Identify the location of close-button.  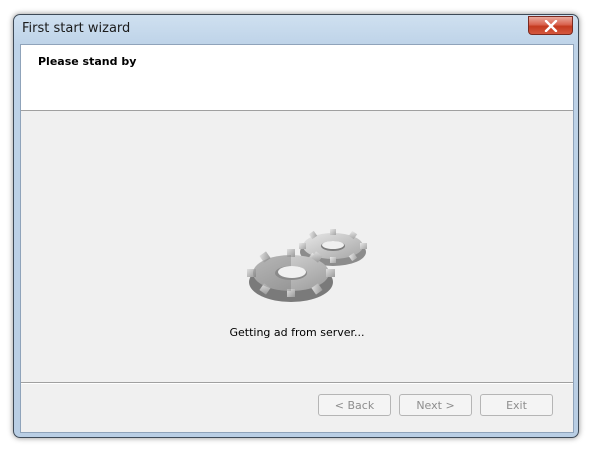
(550, 25).